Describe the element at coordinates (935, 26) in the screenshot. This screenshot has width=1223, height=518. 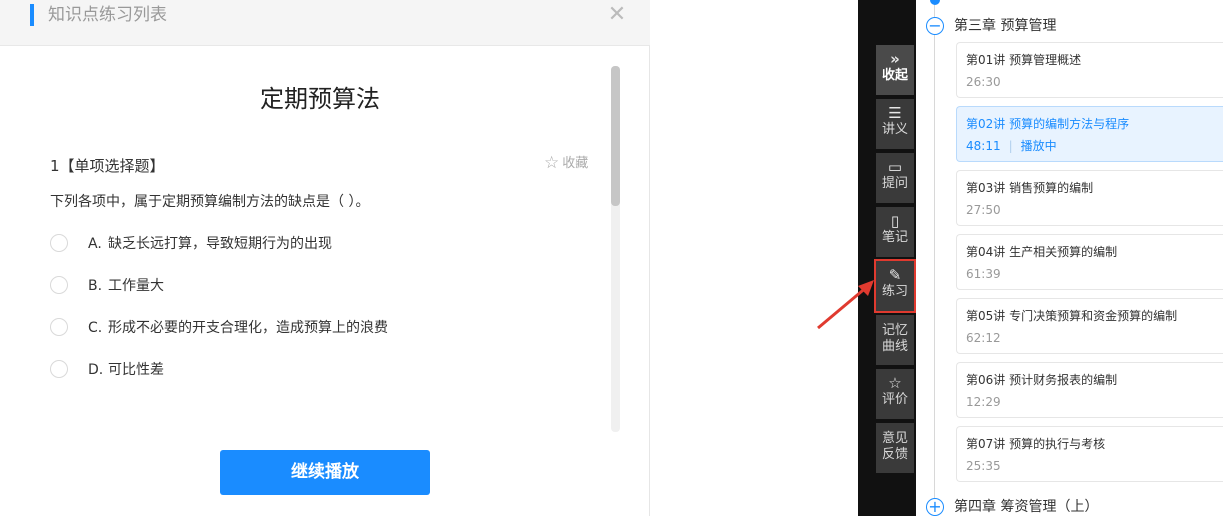
I see `collapse-icon: −` at that location.